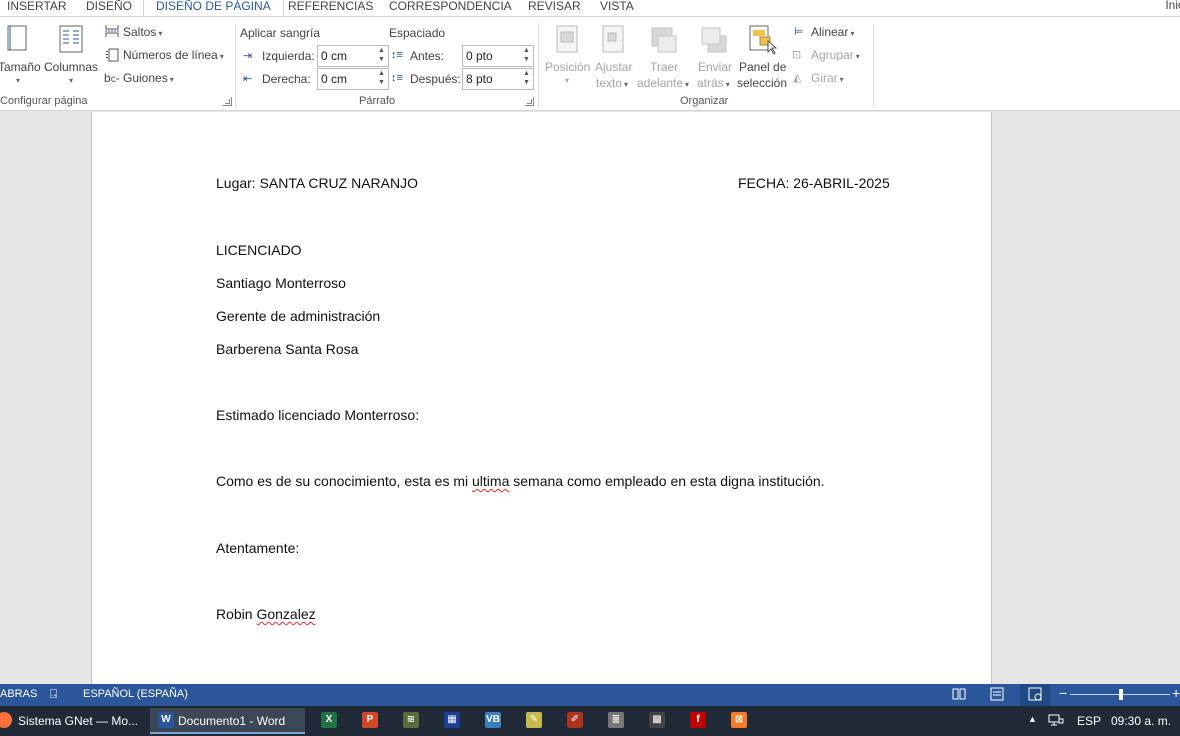 The width and height of the screenshot is (1180, 736). Describe the element at coordinates (762, 83) in the screenshot. I see `selection-pane-line2: selección` at that location.